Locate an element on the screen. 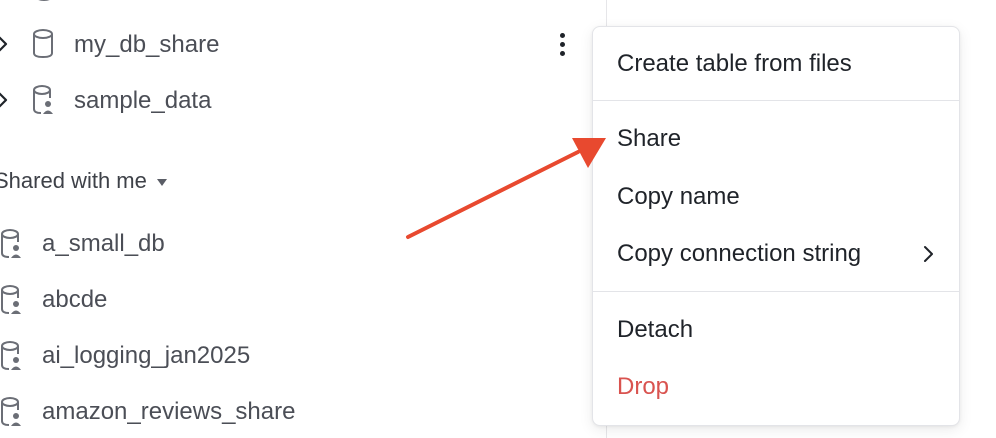 Image resolution: width=996 pixels, height=438 pixels. menu-item-label: Create table from files is located at coordinates (734, 63).